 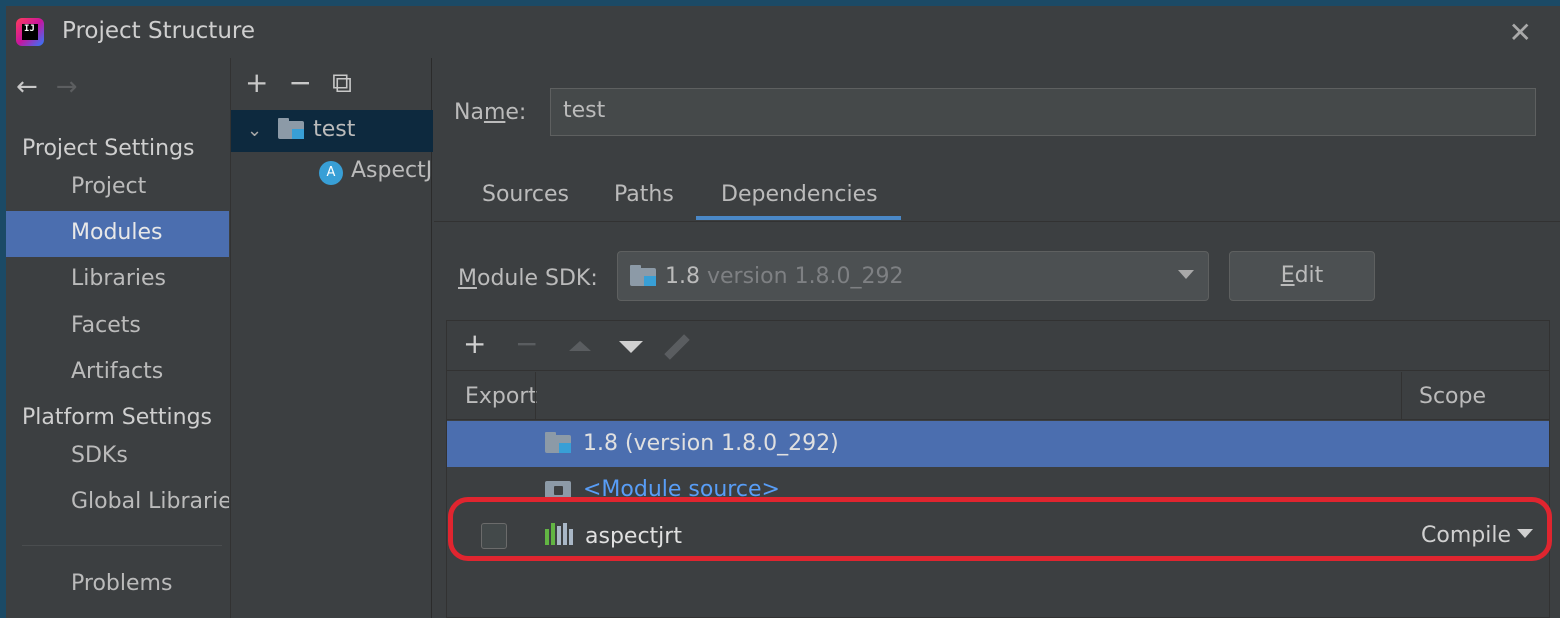 What do you see at coordinates (633, 536) in the screenshot?
I see `dependency-label: aspectjrt` at bounding box center [633, 536].